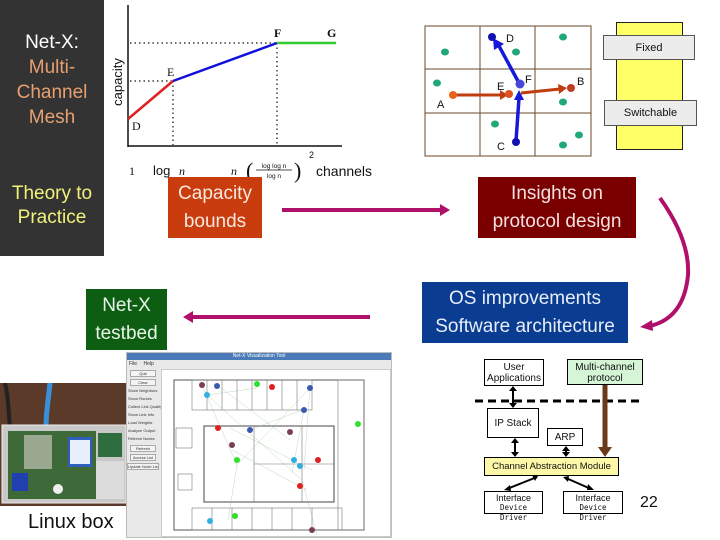  I want to click on arch-multichannel-protocol: Multi-channel protocol, so click(605, 372).